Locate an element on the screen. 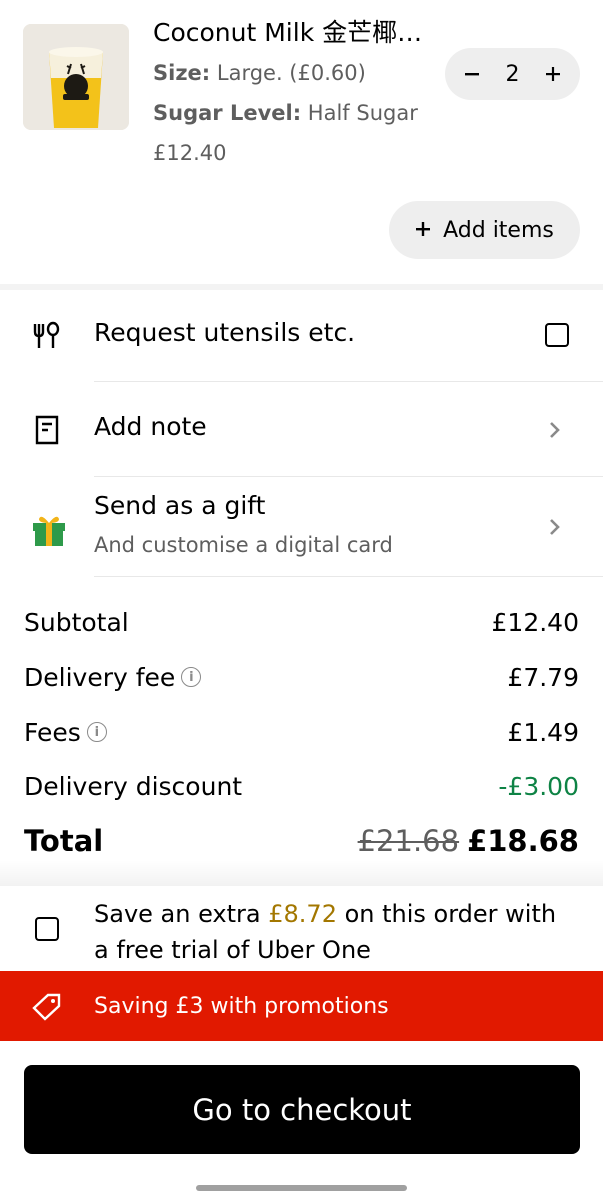 The image size is (603, 1200). sugar-label: Sugar Level: is located at coordinates (227, 113).